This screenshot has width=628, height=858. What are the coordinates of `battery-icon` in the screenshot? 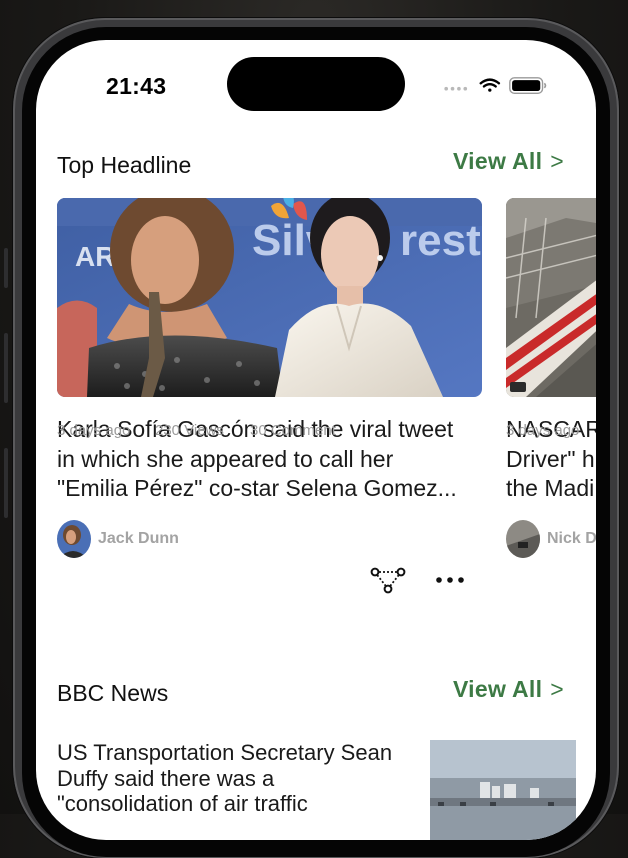 It's located at (528, 85).